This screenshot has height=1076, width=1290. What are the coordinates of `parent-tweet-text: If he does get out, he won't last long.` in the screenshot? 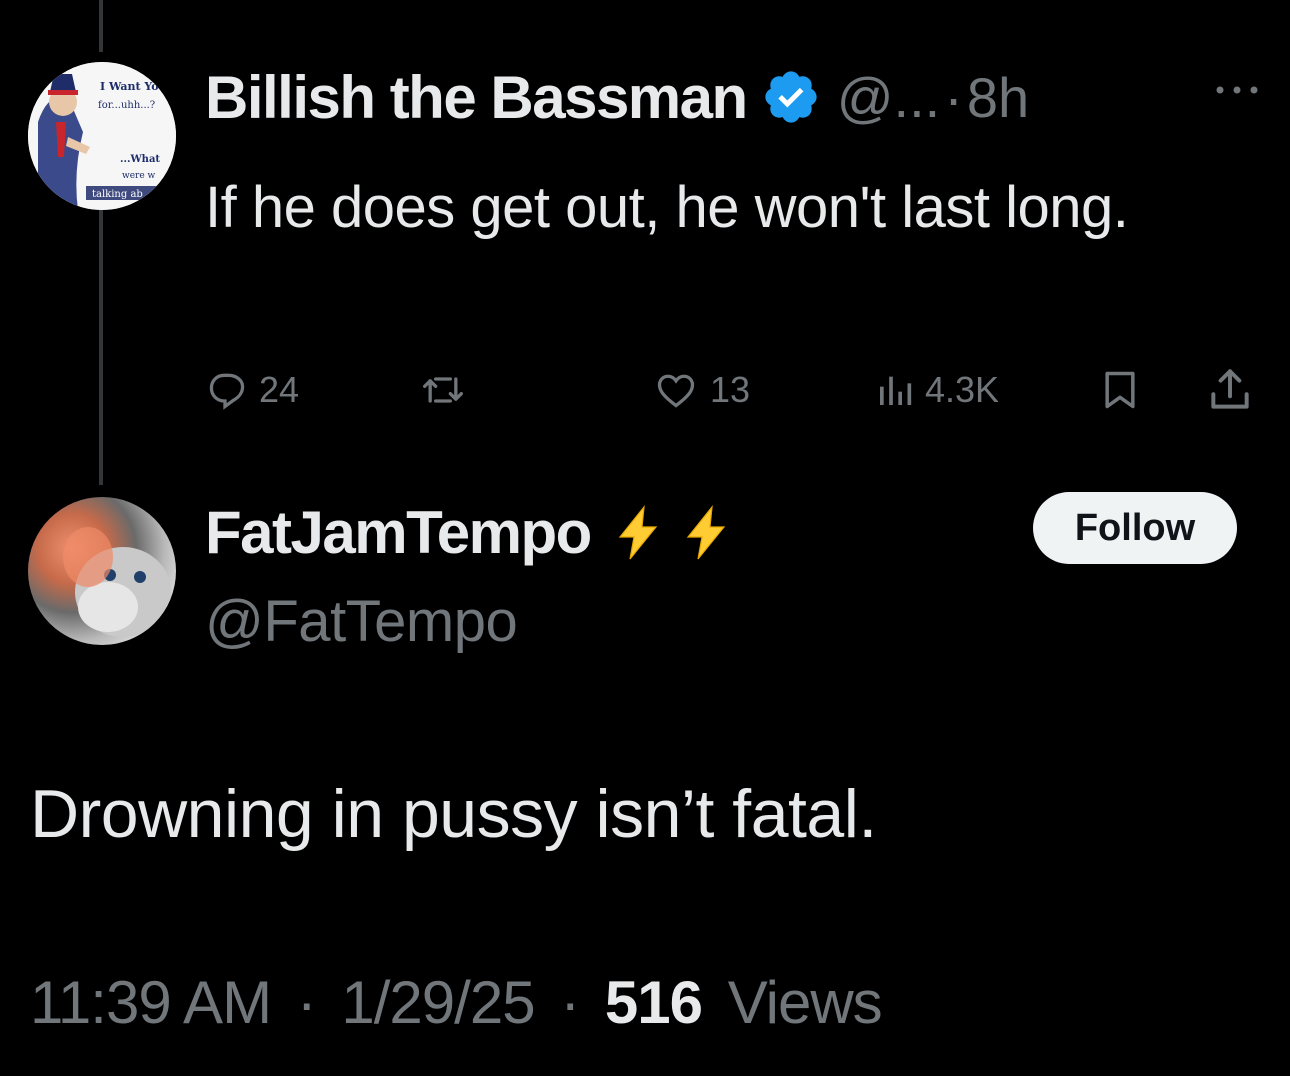 It's located at (667, 207).